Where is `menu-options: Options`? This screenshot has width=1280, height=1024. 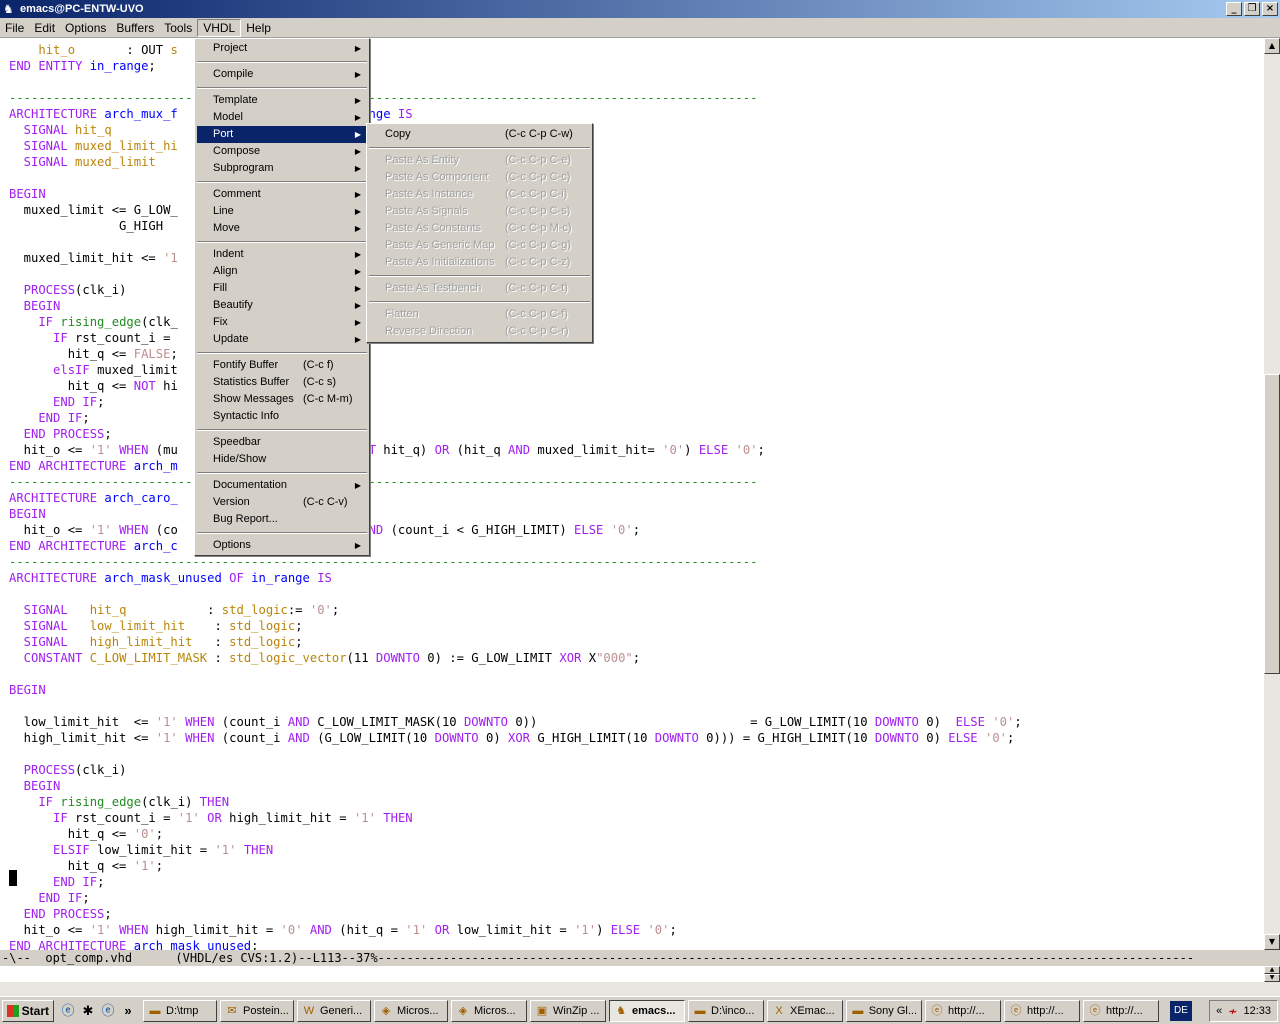 menu-options: Options is located at coordinates (85, 28).